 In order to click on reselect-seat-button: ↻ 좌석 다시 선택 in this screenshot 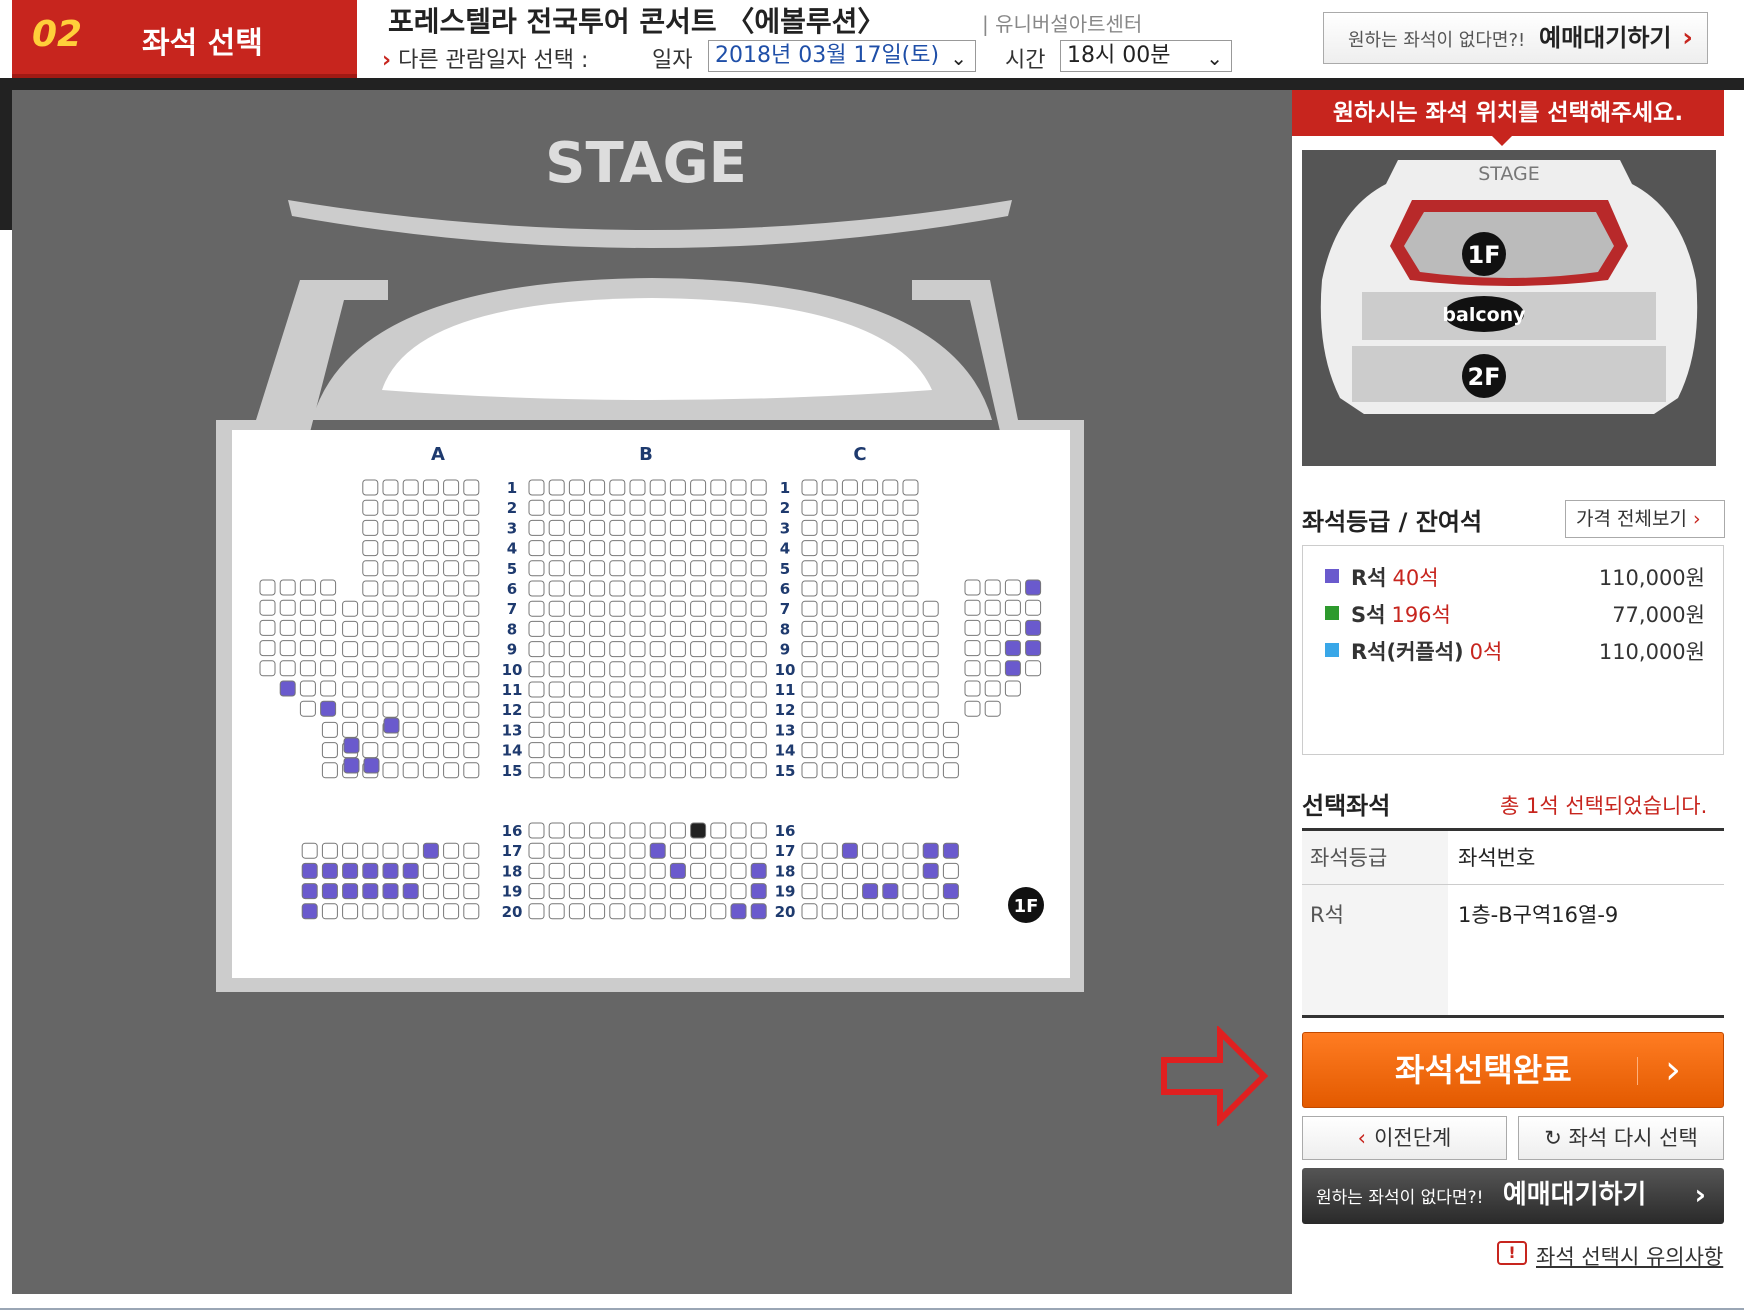, I will do `click(1621, 1138)`.